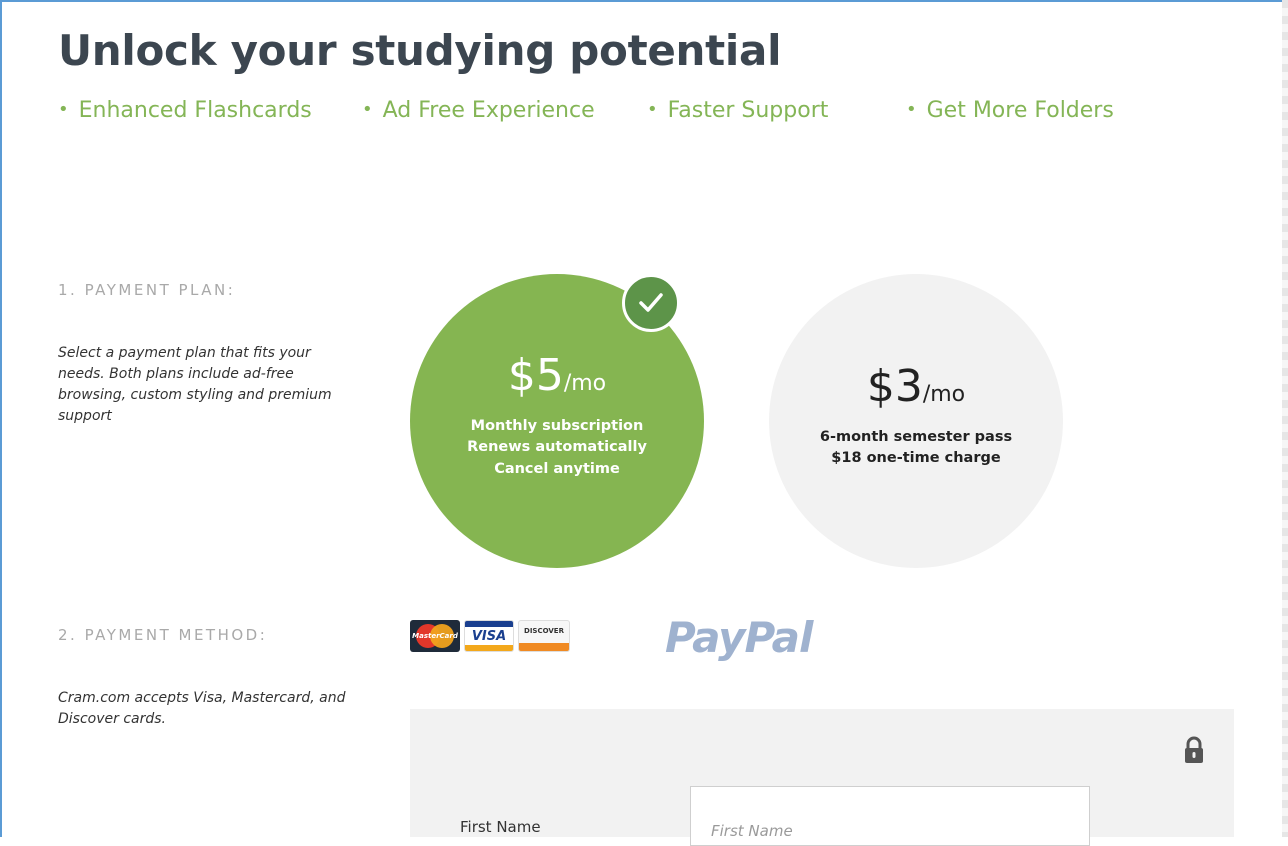  I want to click on visa-text: VISA, so click(489, 636).